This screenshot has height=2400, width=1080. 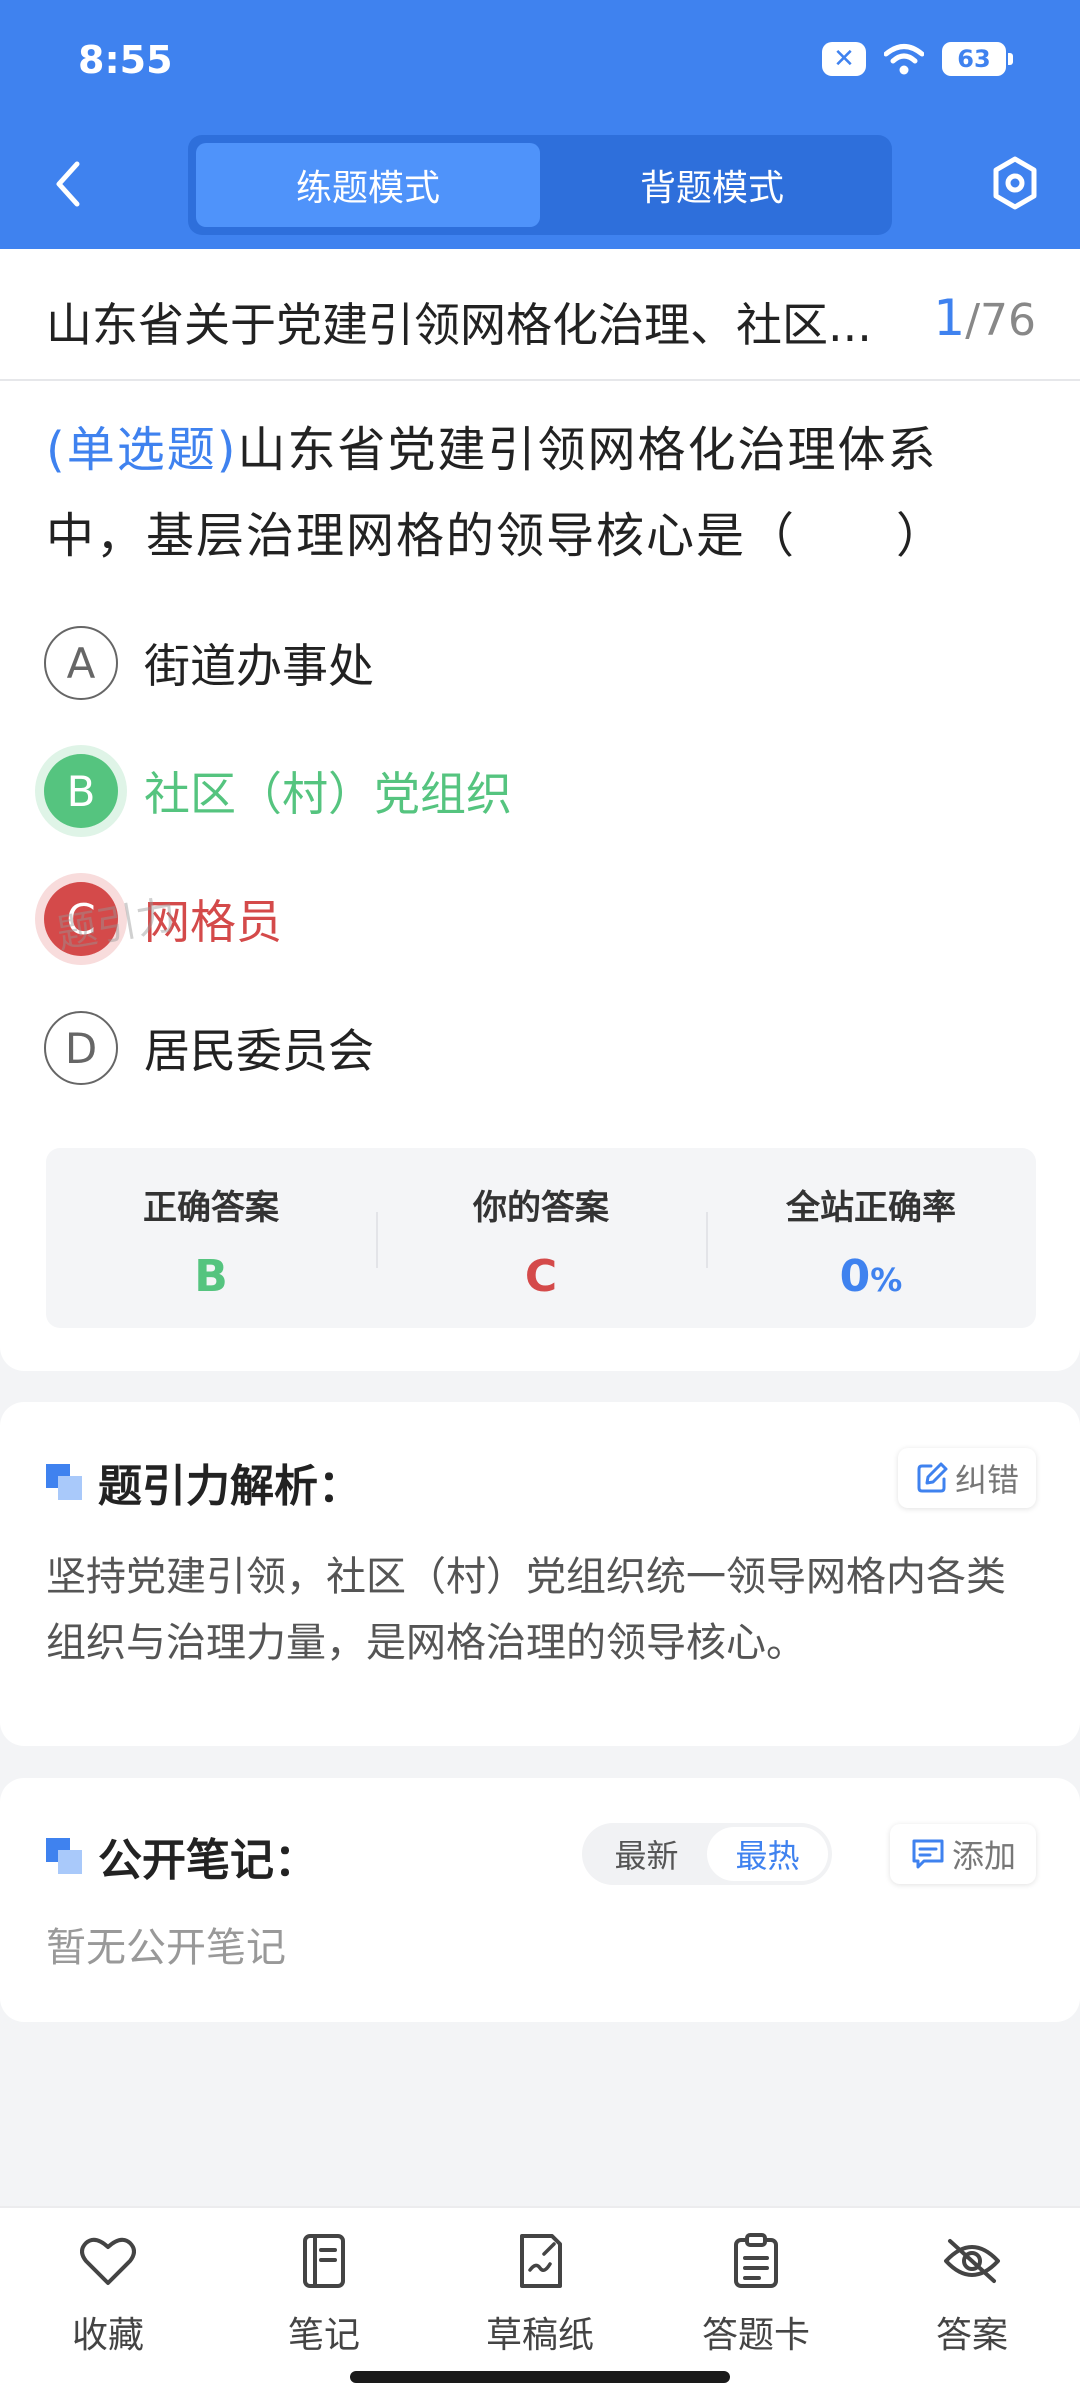 What do you see at coordinates (972, 2261) in the screenshot?
I see `eye-off-icon` at bounding box center [972, 2261].